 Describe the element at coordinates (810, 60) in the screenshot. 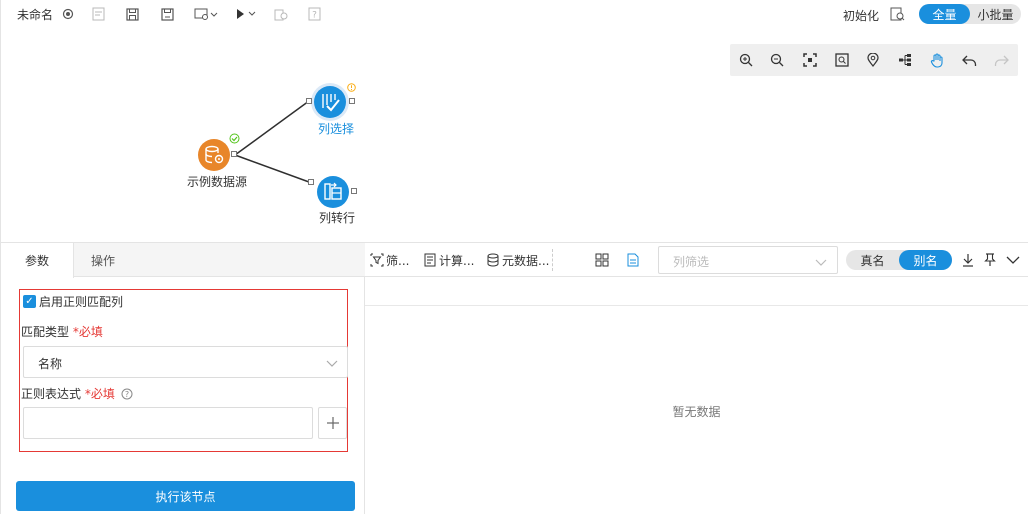

I see `fit-screen-icon` at that location.